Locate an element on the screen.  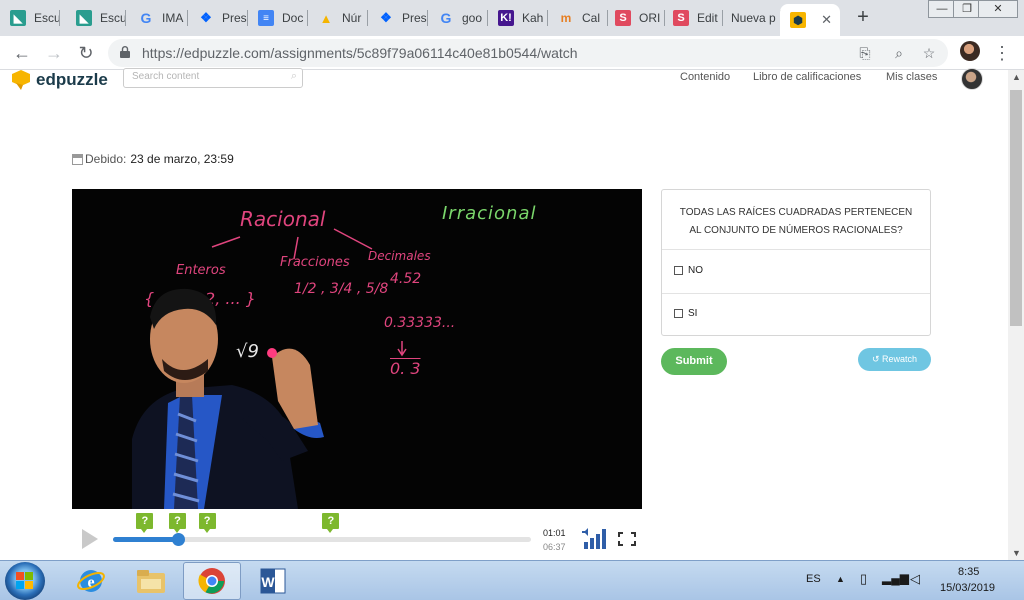
submit-button: Submit is located at coordinates (694, 361).